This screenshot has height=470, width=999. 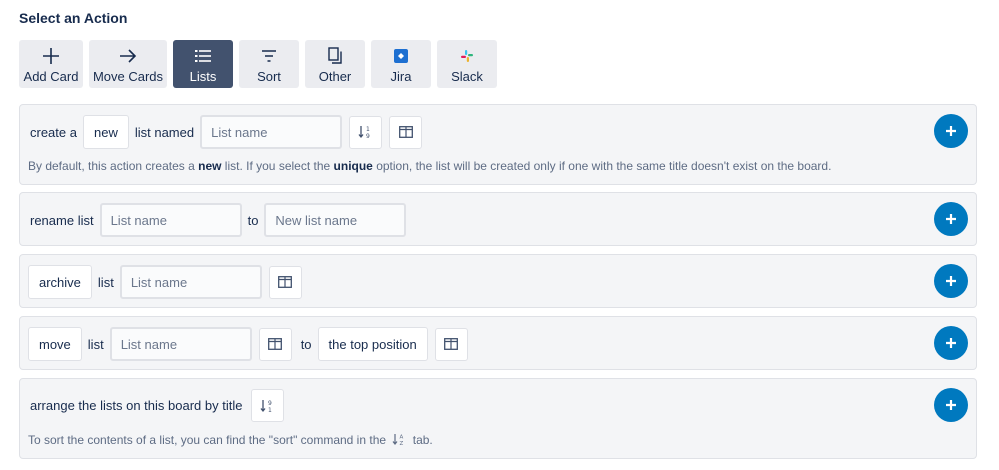 I want to click on position-selector: the top position, so click(x=372, y=344).